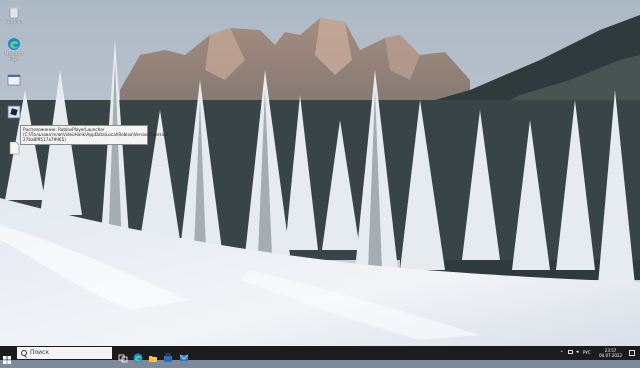 The image size is (640, 368). I want to click on store-icon, so click(168, 357).